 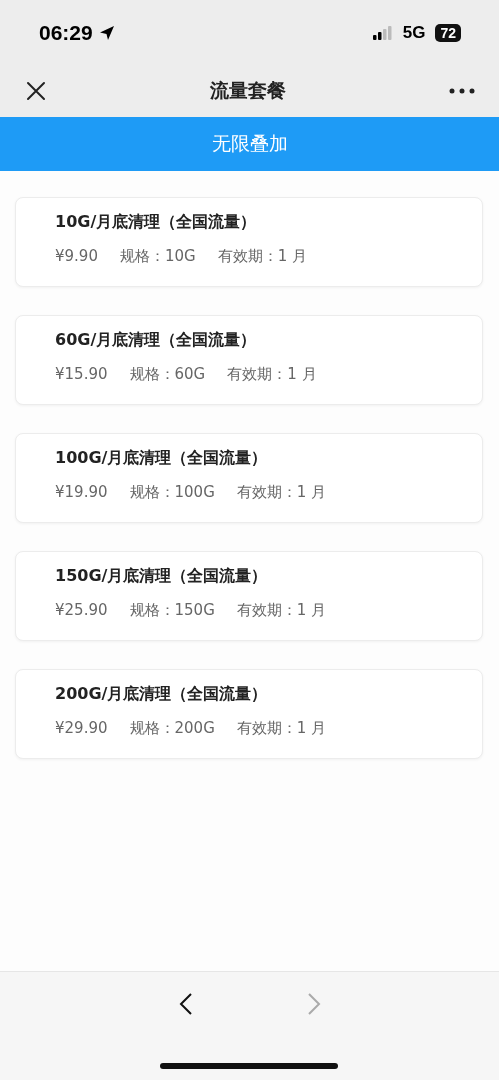 What do you see at coordinates (161, 576) in the screenshot?
I see `plan-title: 150G/月底清理（全国流量）` at bounding box center [161, 576].